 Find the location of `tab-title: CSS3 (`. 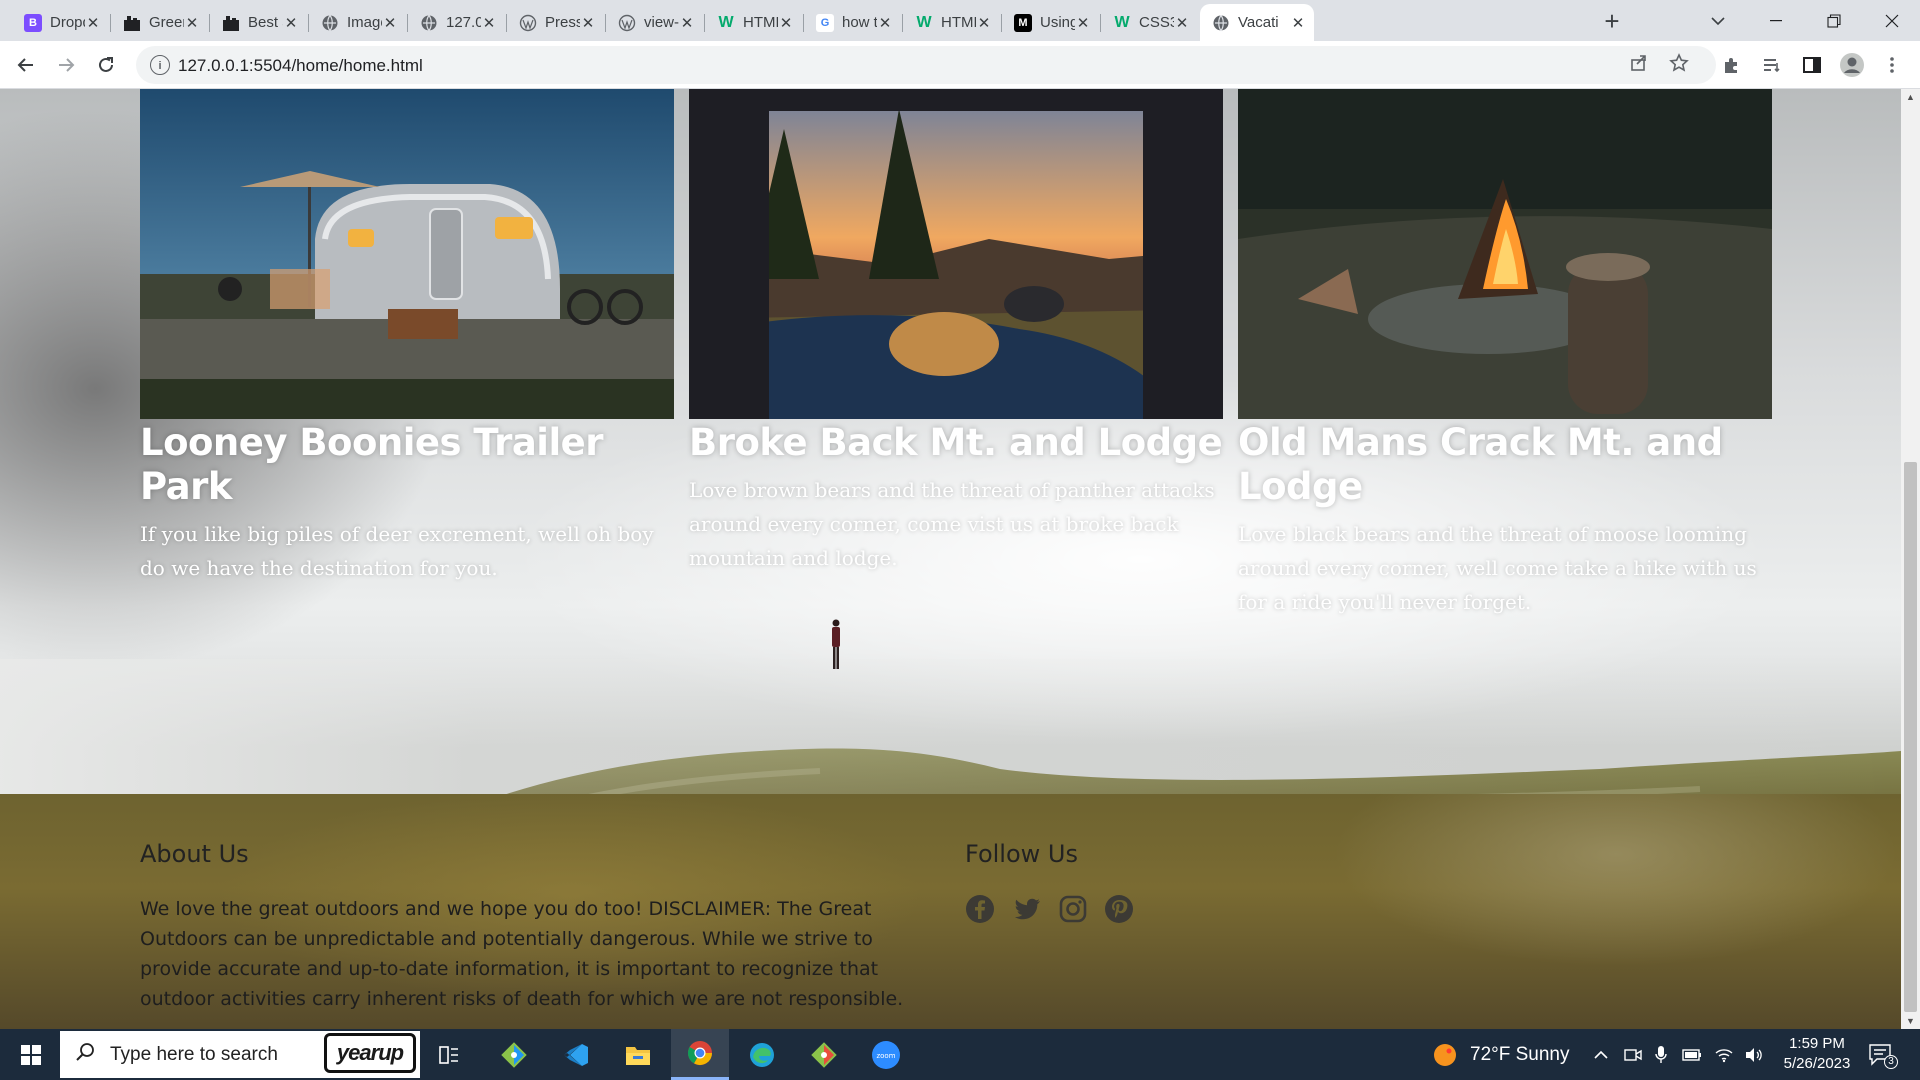

tab-title: CSS3 ( is located at coordinates (1156, 22).